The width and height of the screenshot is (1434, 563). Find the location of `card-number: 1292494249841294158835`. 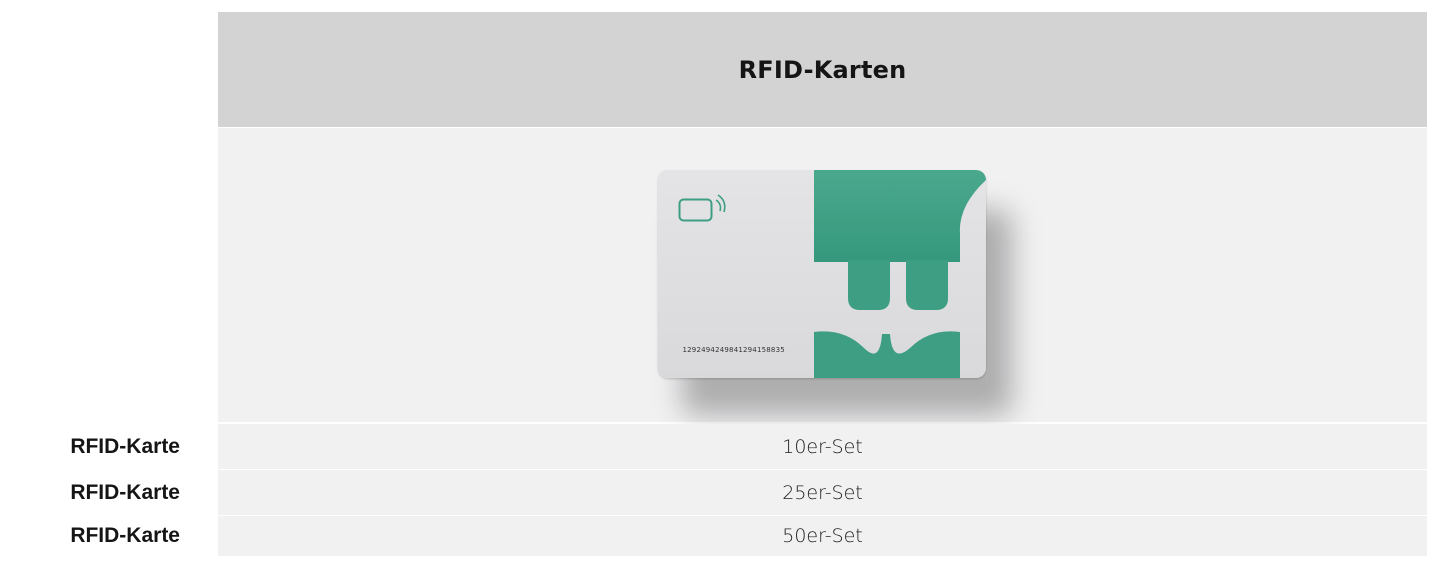

card-number: 1292494249841294158835 is located at coordinates (733, 350).